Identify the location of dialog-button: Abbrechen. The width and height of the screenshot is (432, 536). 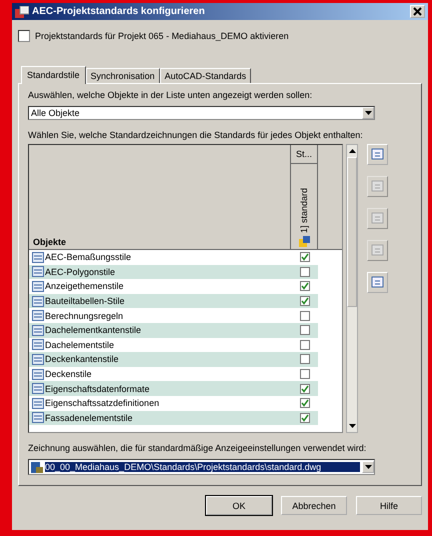
(314, 505).